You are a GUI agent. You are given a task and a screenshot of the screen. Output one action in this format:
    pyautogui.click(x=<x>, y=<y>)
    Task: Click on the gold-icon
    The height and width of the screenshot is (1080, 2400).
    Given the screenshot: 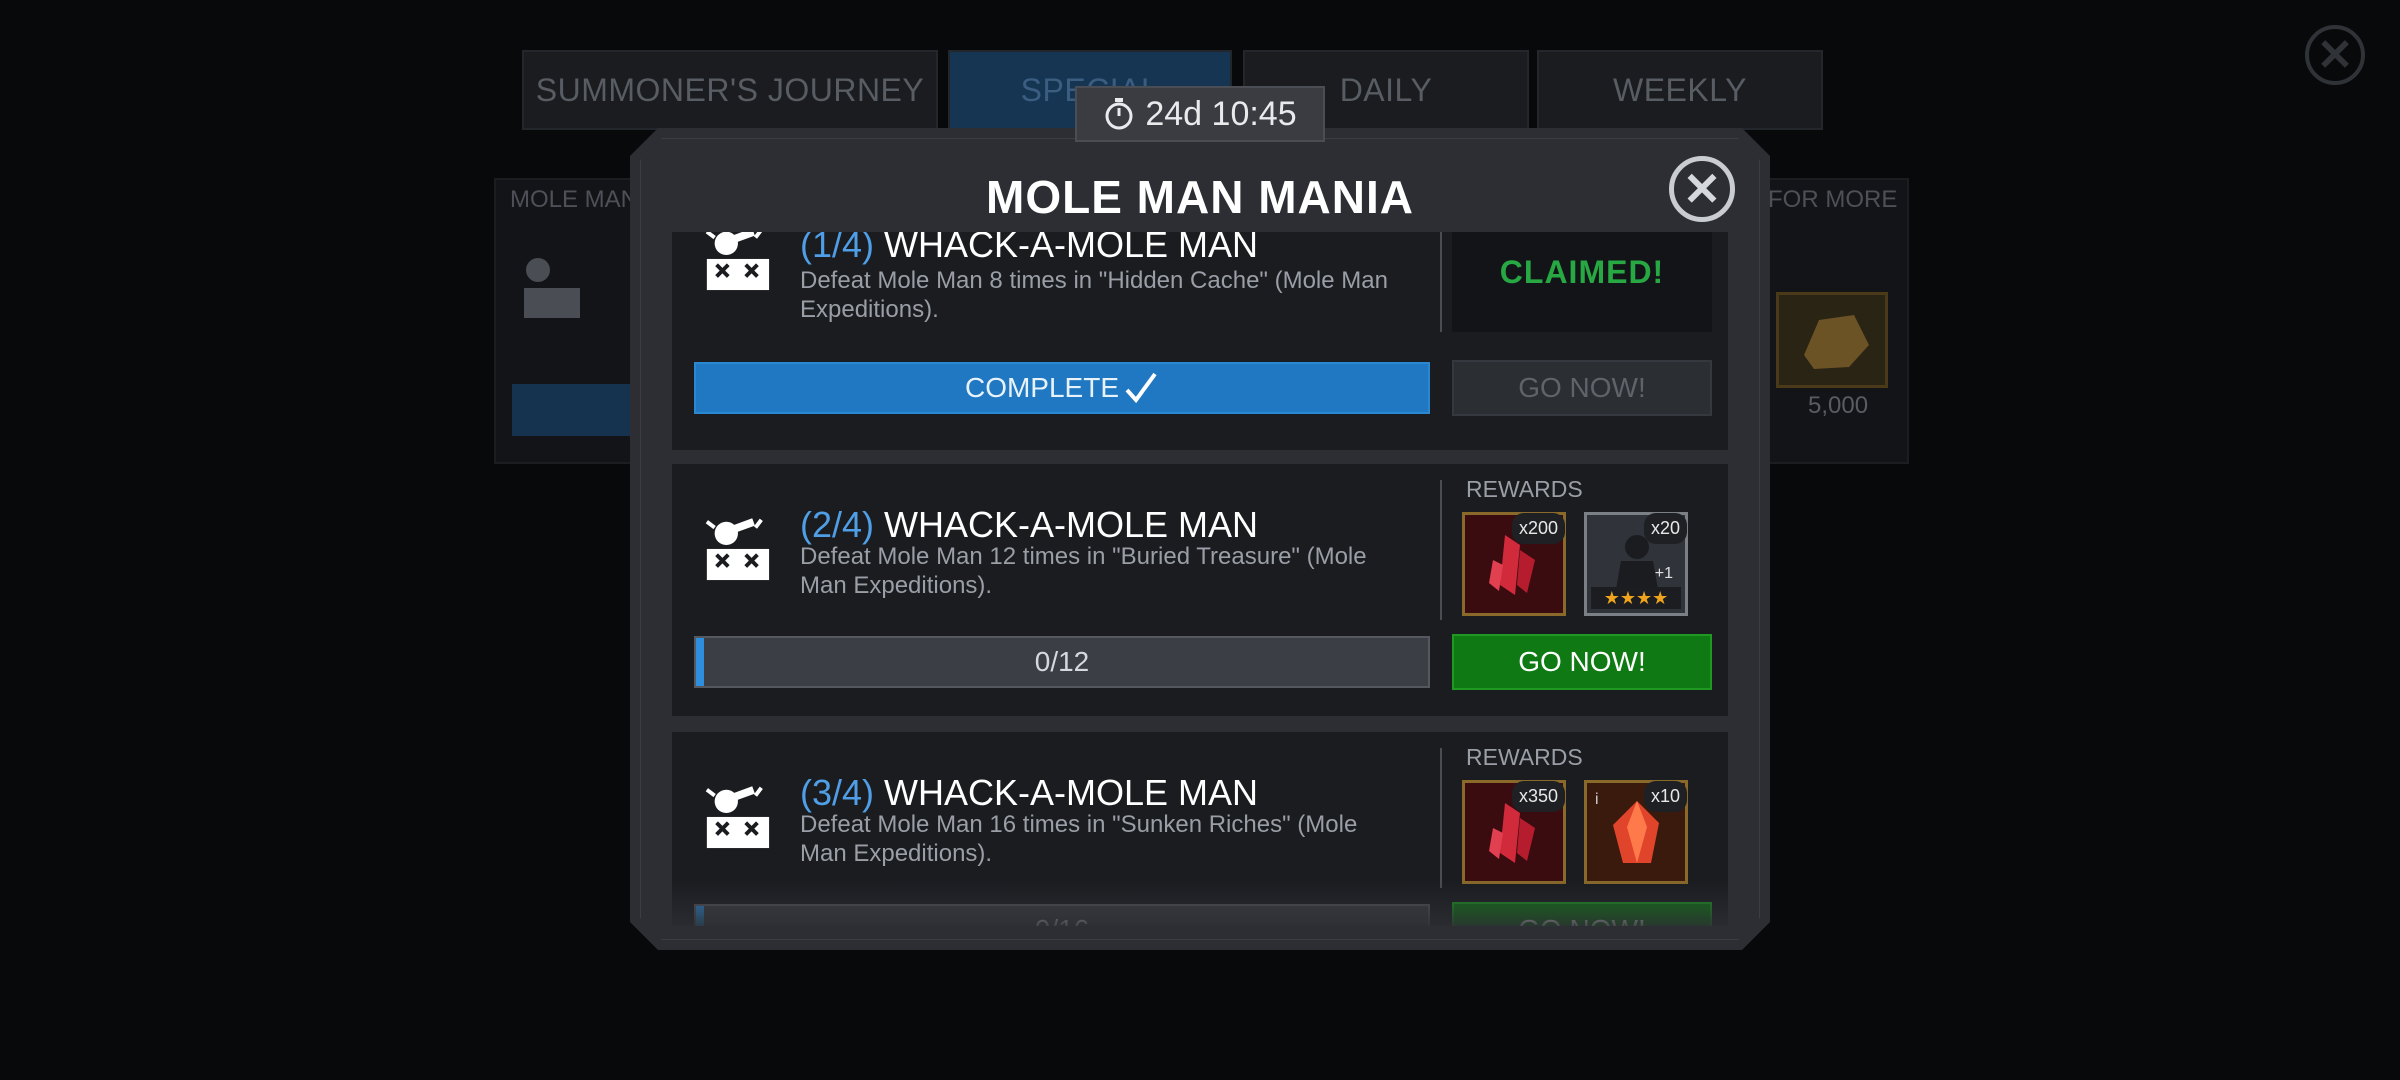 What is the action you would take?
    pyautogui.click(x=1832, y=340)
    